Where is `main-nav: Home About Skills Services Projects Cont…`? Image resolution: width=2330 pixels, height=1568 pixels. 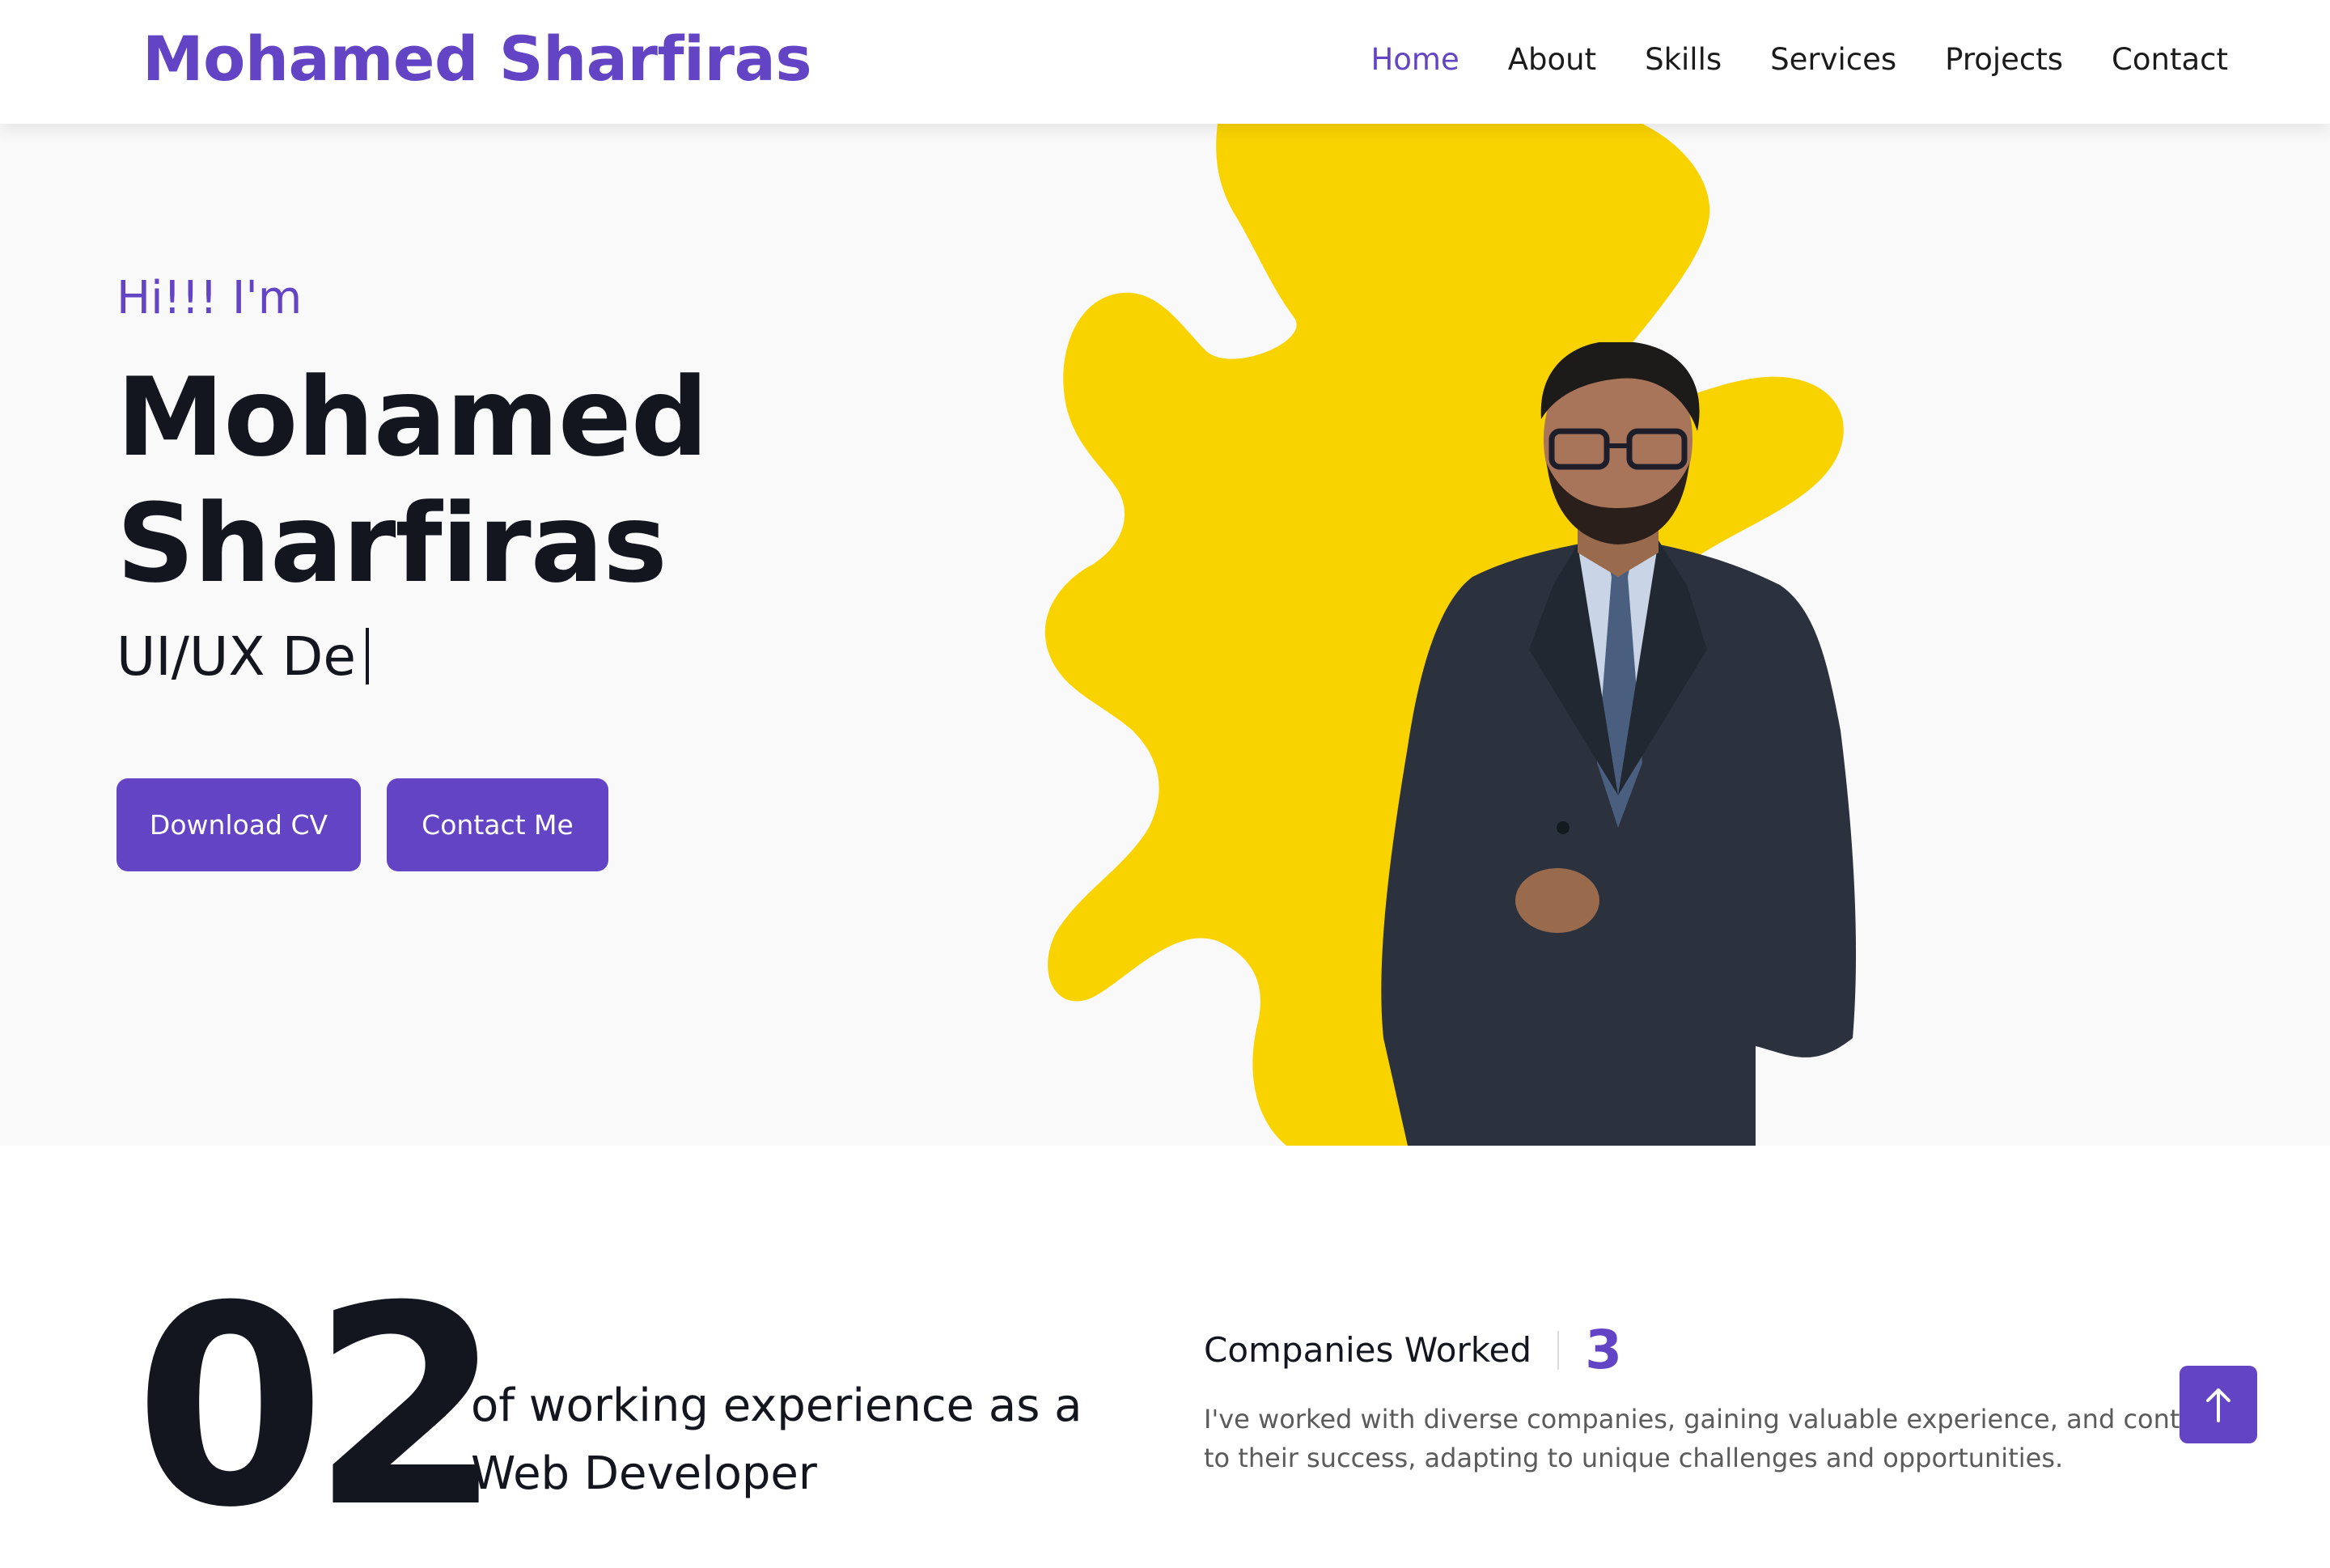
main-nav: Home About Skills Services Projects Cont… is located at coordinates (1799, 59).